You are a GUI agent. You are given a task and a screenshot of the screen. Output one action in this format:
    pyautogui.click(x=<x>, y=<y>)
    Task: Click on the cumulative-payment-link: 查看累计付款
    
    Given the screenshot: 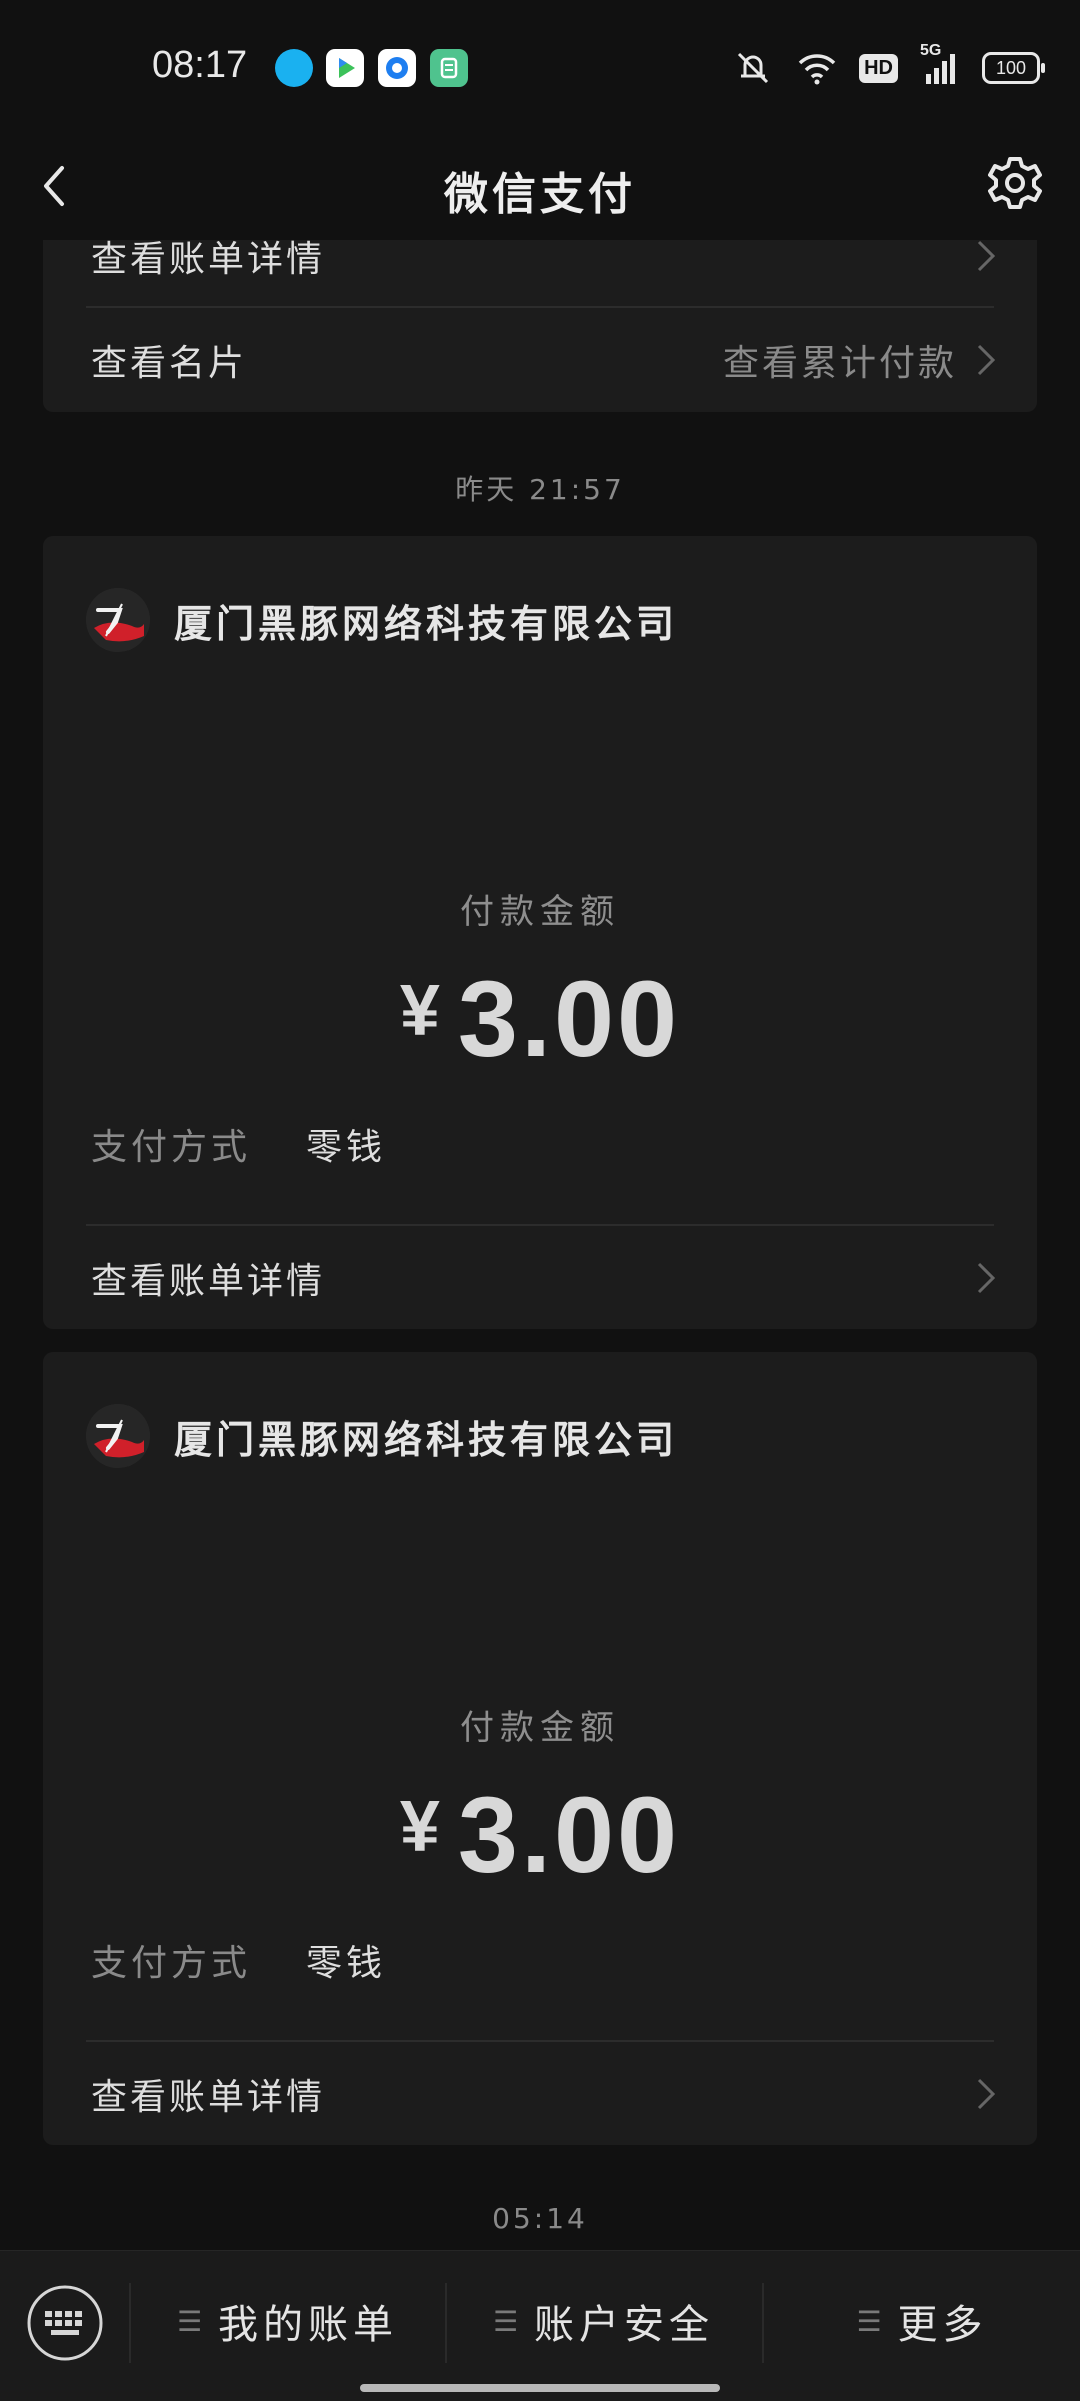 What is the action you would take?
    pyautogui.click(x=840, y=360)
    